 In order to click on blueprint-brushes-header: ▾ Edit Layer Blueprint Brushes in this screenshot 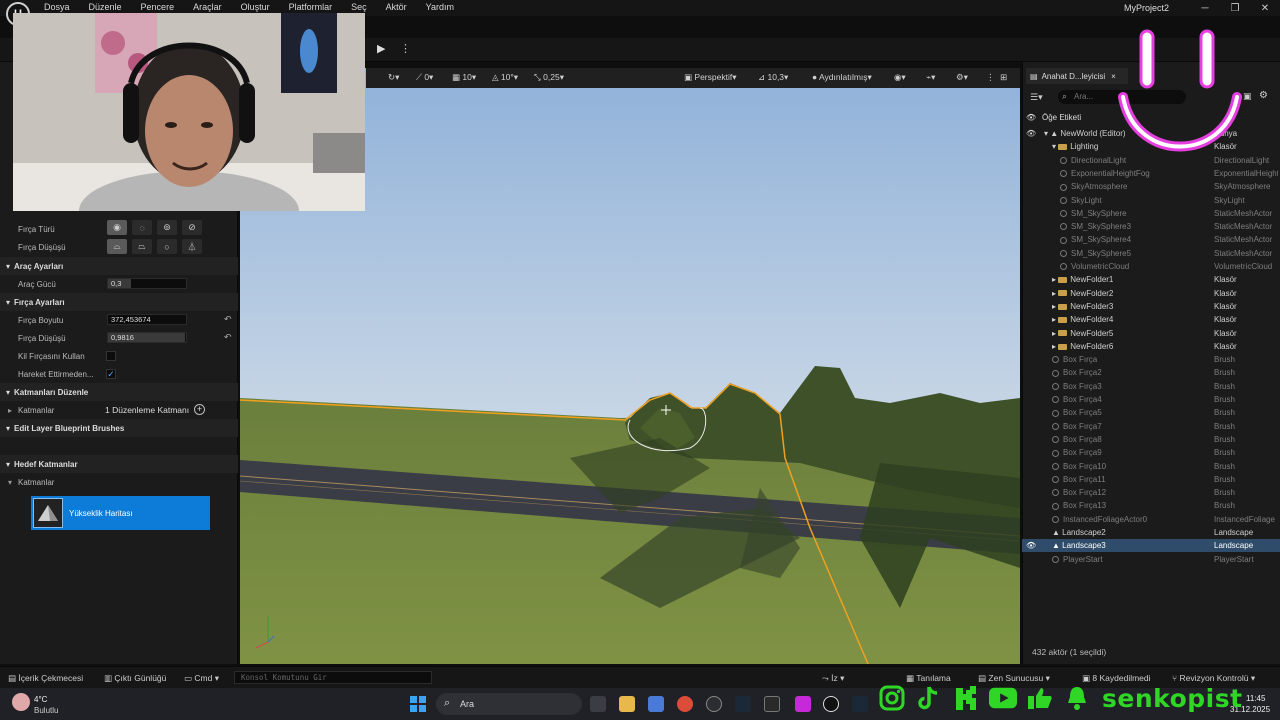, I will do `click(119, 428)`.